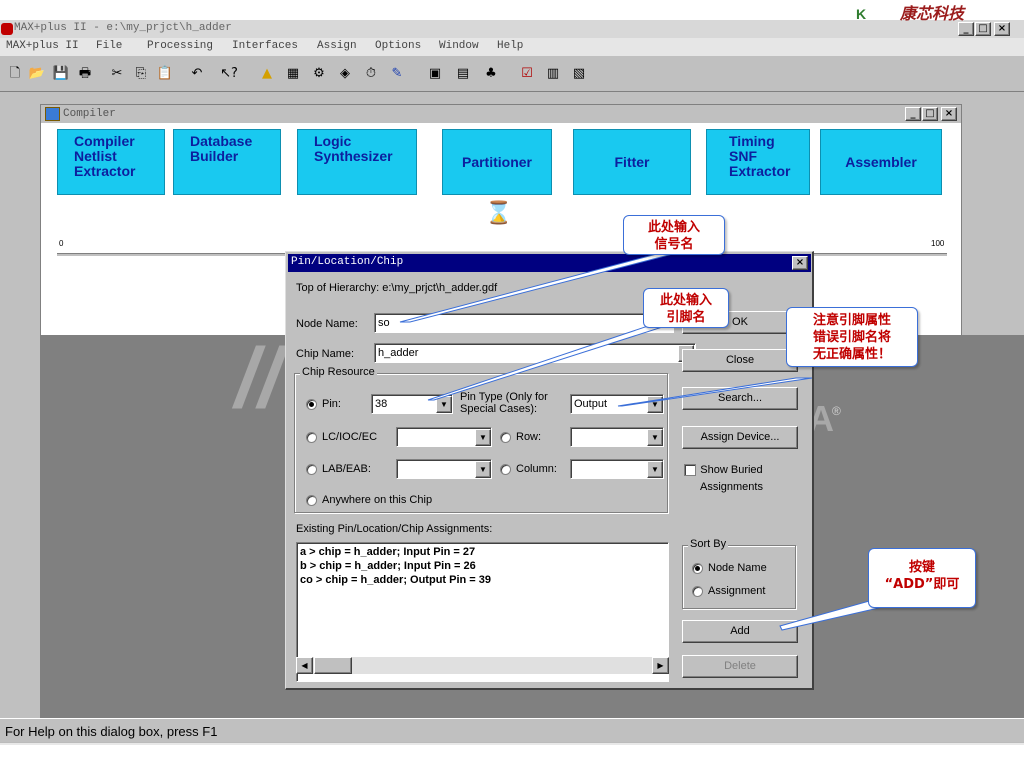  What do you see at coordinates (674, 235) in the screenshot?
I see `annotation-signal-name: 此处输入 信号名` at bounding box center [674, 235].